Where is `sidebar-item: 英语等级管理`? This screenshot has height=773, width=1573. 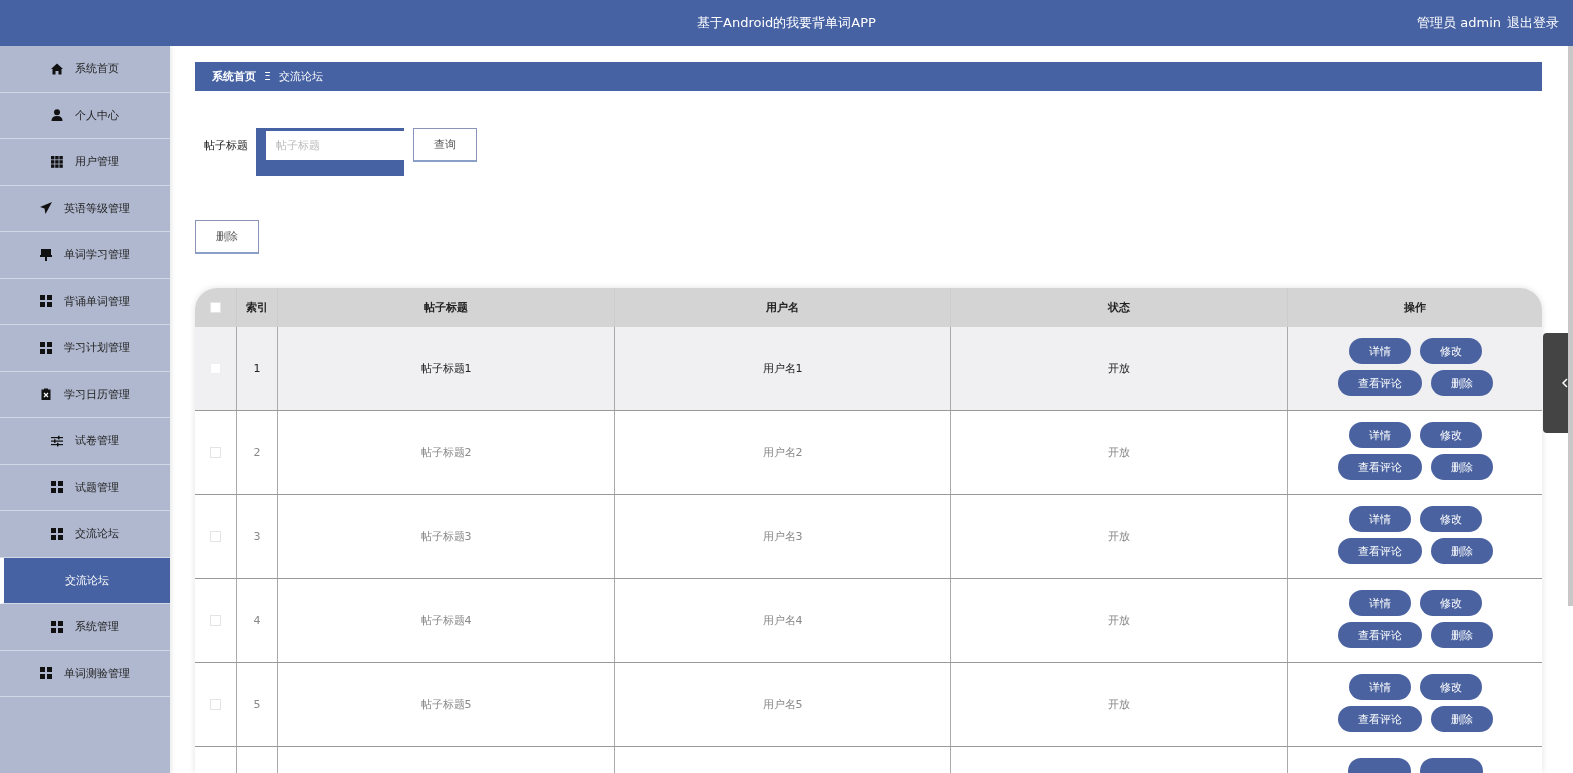
sidebar-item: 英语等级管理 is located at coordinates (85, 208).